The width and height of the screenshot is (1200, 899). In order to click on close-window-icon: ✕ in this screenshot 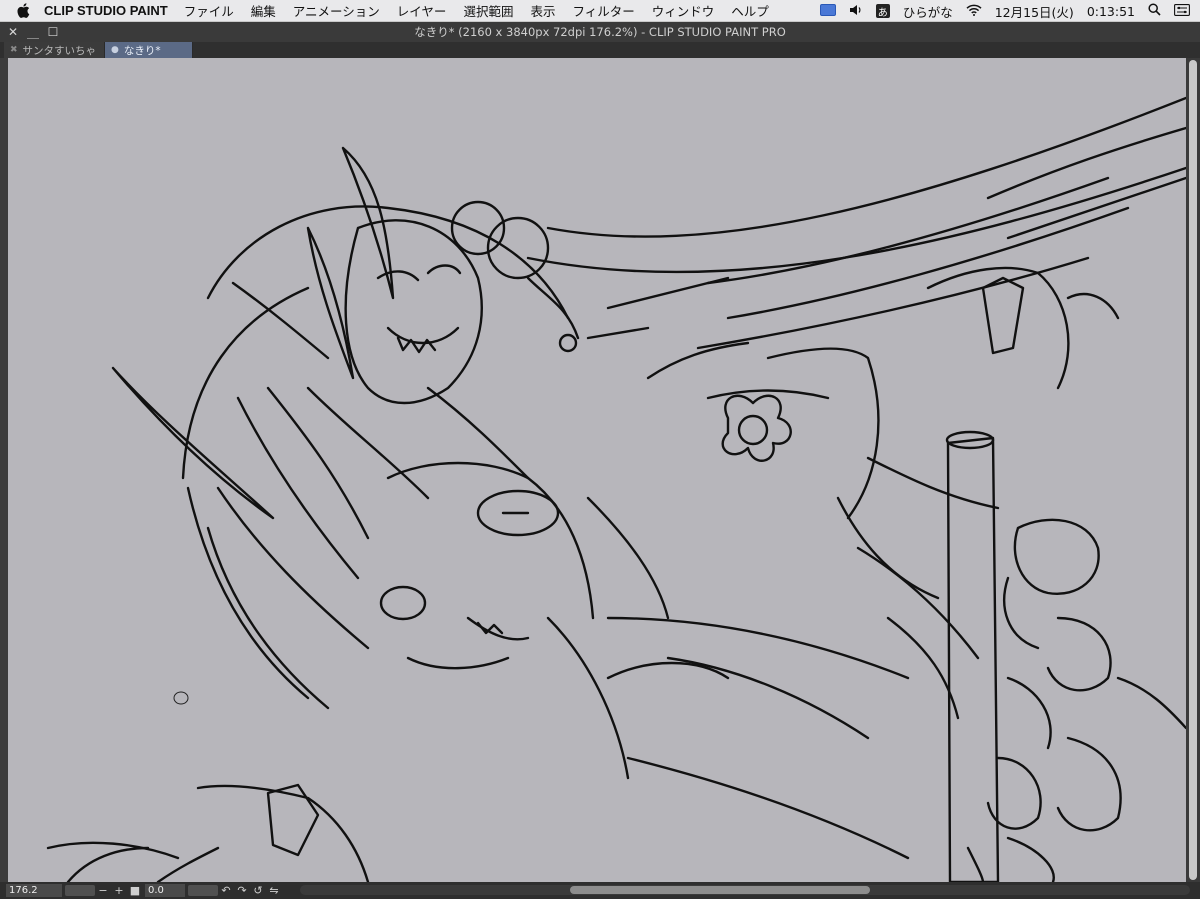, I will do `click(13, 32)`.